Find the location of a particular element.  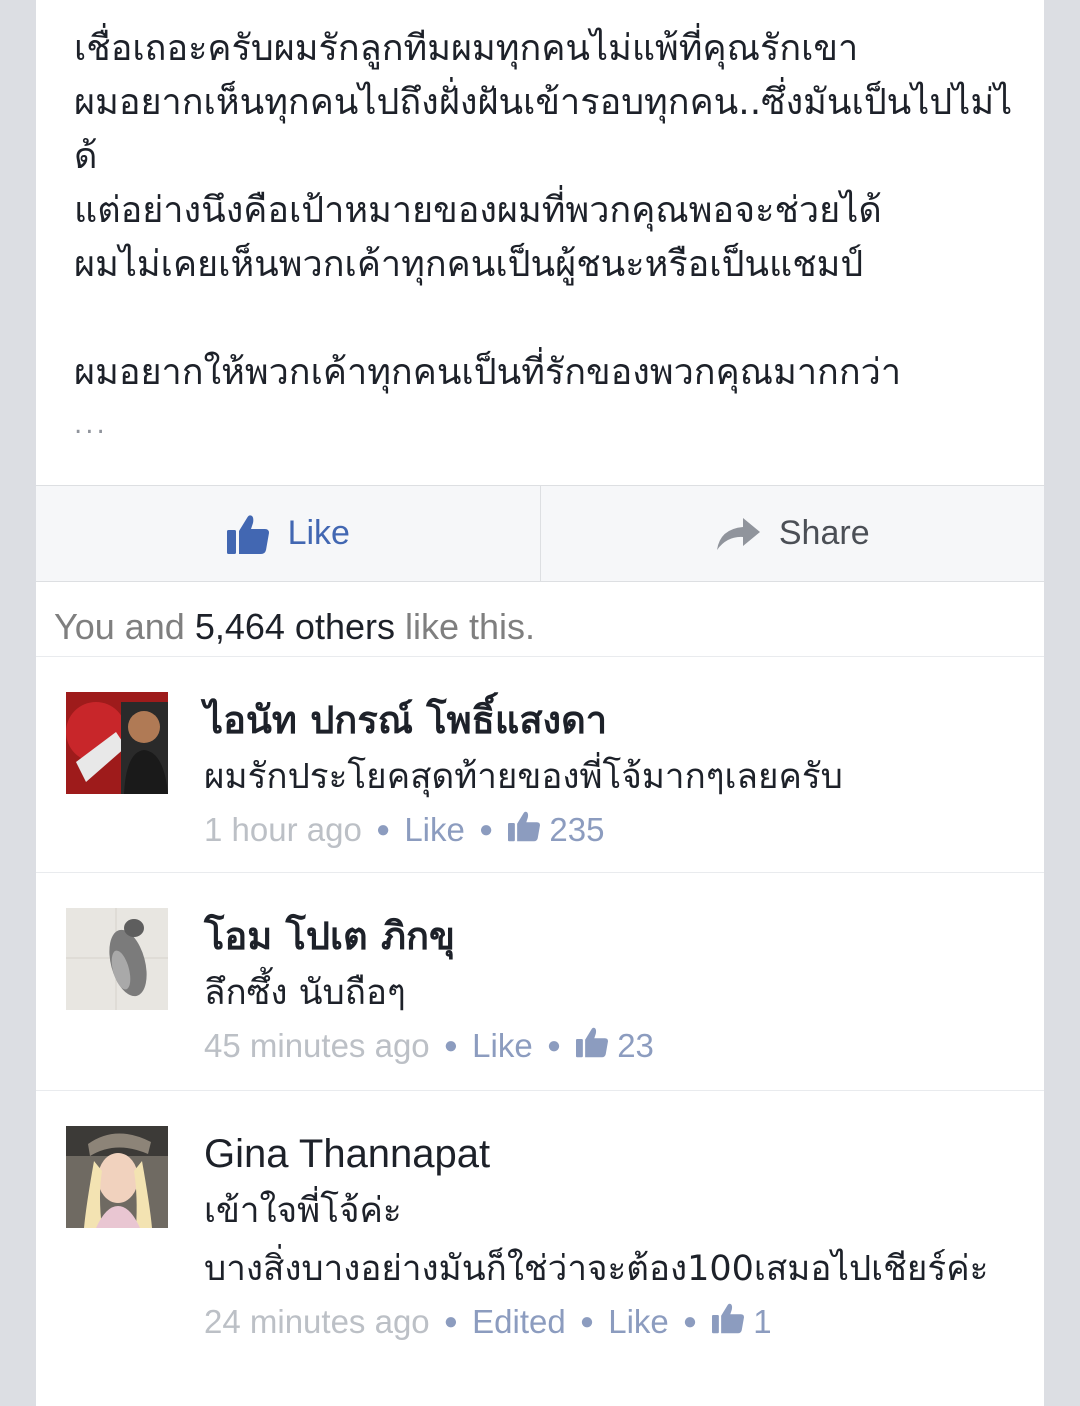

comment-text: ลึกซึ้ง นับถือๆ is located at coordinates (305, 993).